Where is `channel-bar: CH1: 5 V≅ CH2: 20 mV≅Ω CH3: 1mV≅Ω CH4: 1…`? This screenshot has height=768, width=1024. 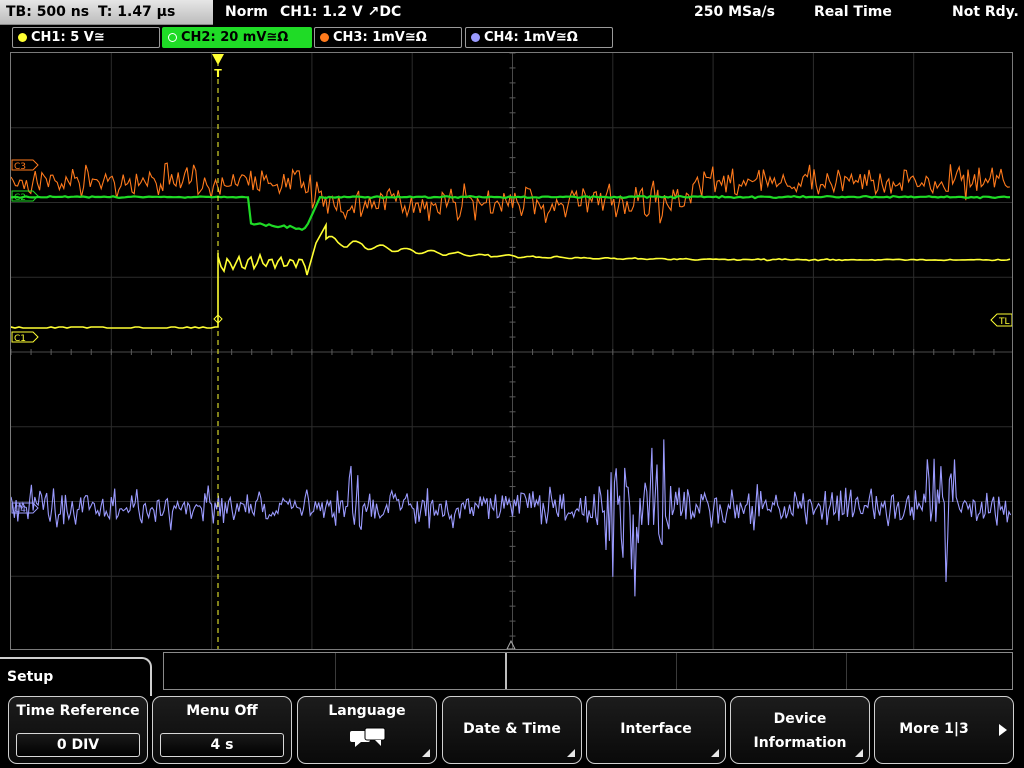 channel-bar: CH1: 5 V≅ CH2: 20 mV≅Ω CH3: 1mV≅Ω CH4: 1… is located at coordinates (512, 37).